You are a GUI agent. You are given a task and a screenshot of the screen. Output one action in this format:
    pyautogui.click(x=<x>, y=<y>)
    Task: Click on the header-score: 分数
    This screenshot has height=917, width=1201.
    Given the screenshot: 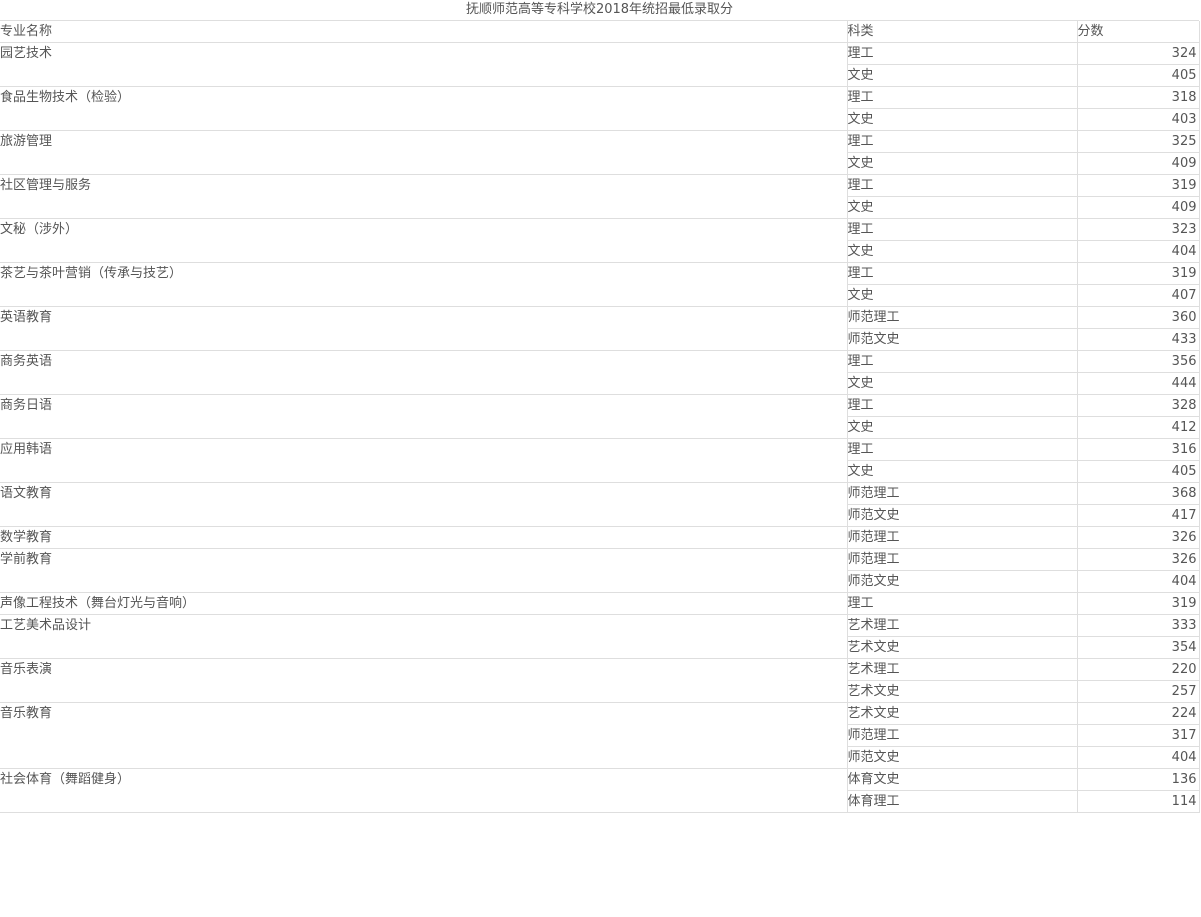 What is the action you would take?
    pyautogui.click(x=1138, y=32)
    